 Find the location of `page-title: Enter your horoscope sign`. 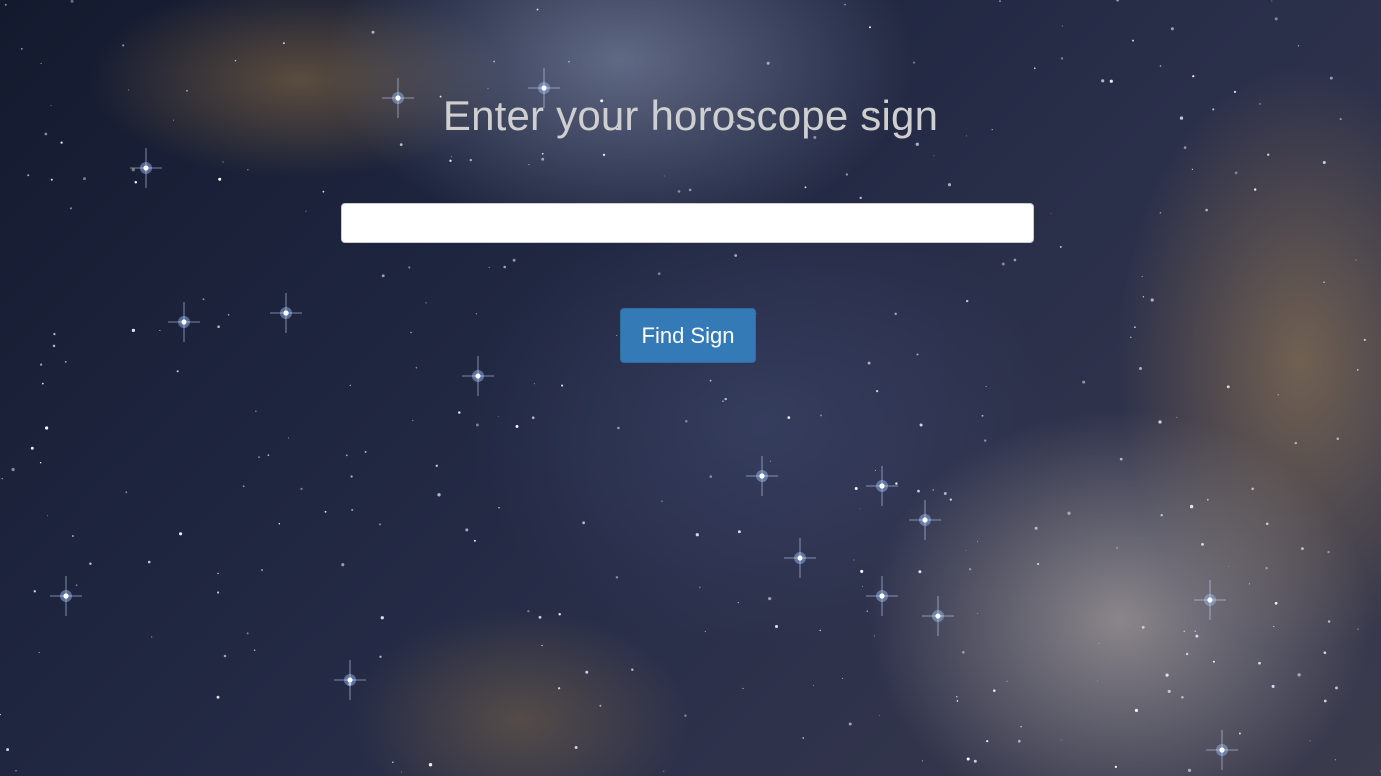

page-title: Enter your horoscope sign is located at coordinates (690, 115).